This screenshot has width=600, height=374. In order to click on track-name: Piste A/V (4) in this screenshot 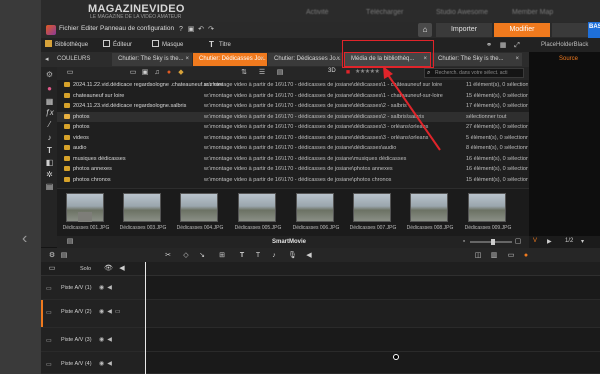, I will do `click(76, 364)`.